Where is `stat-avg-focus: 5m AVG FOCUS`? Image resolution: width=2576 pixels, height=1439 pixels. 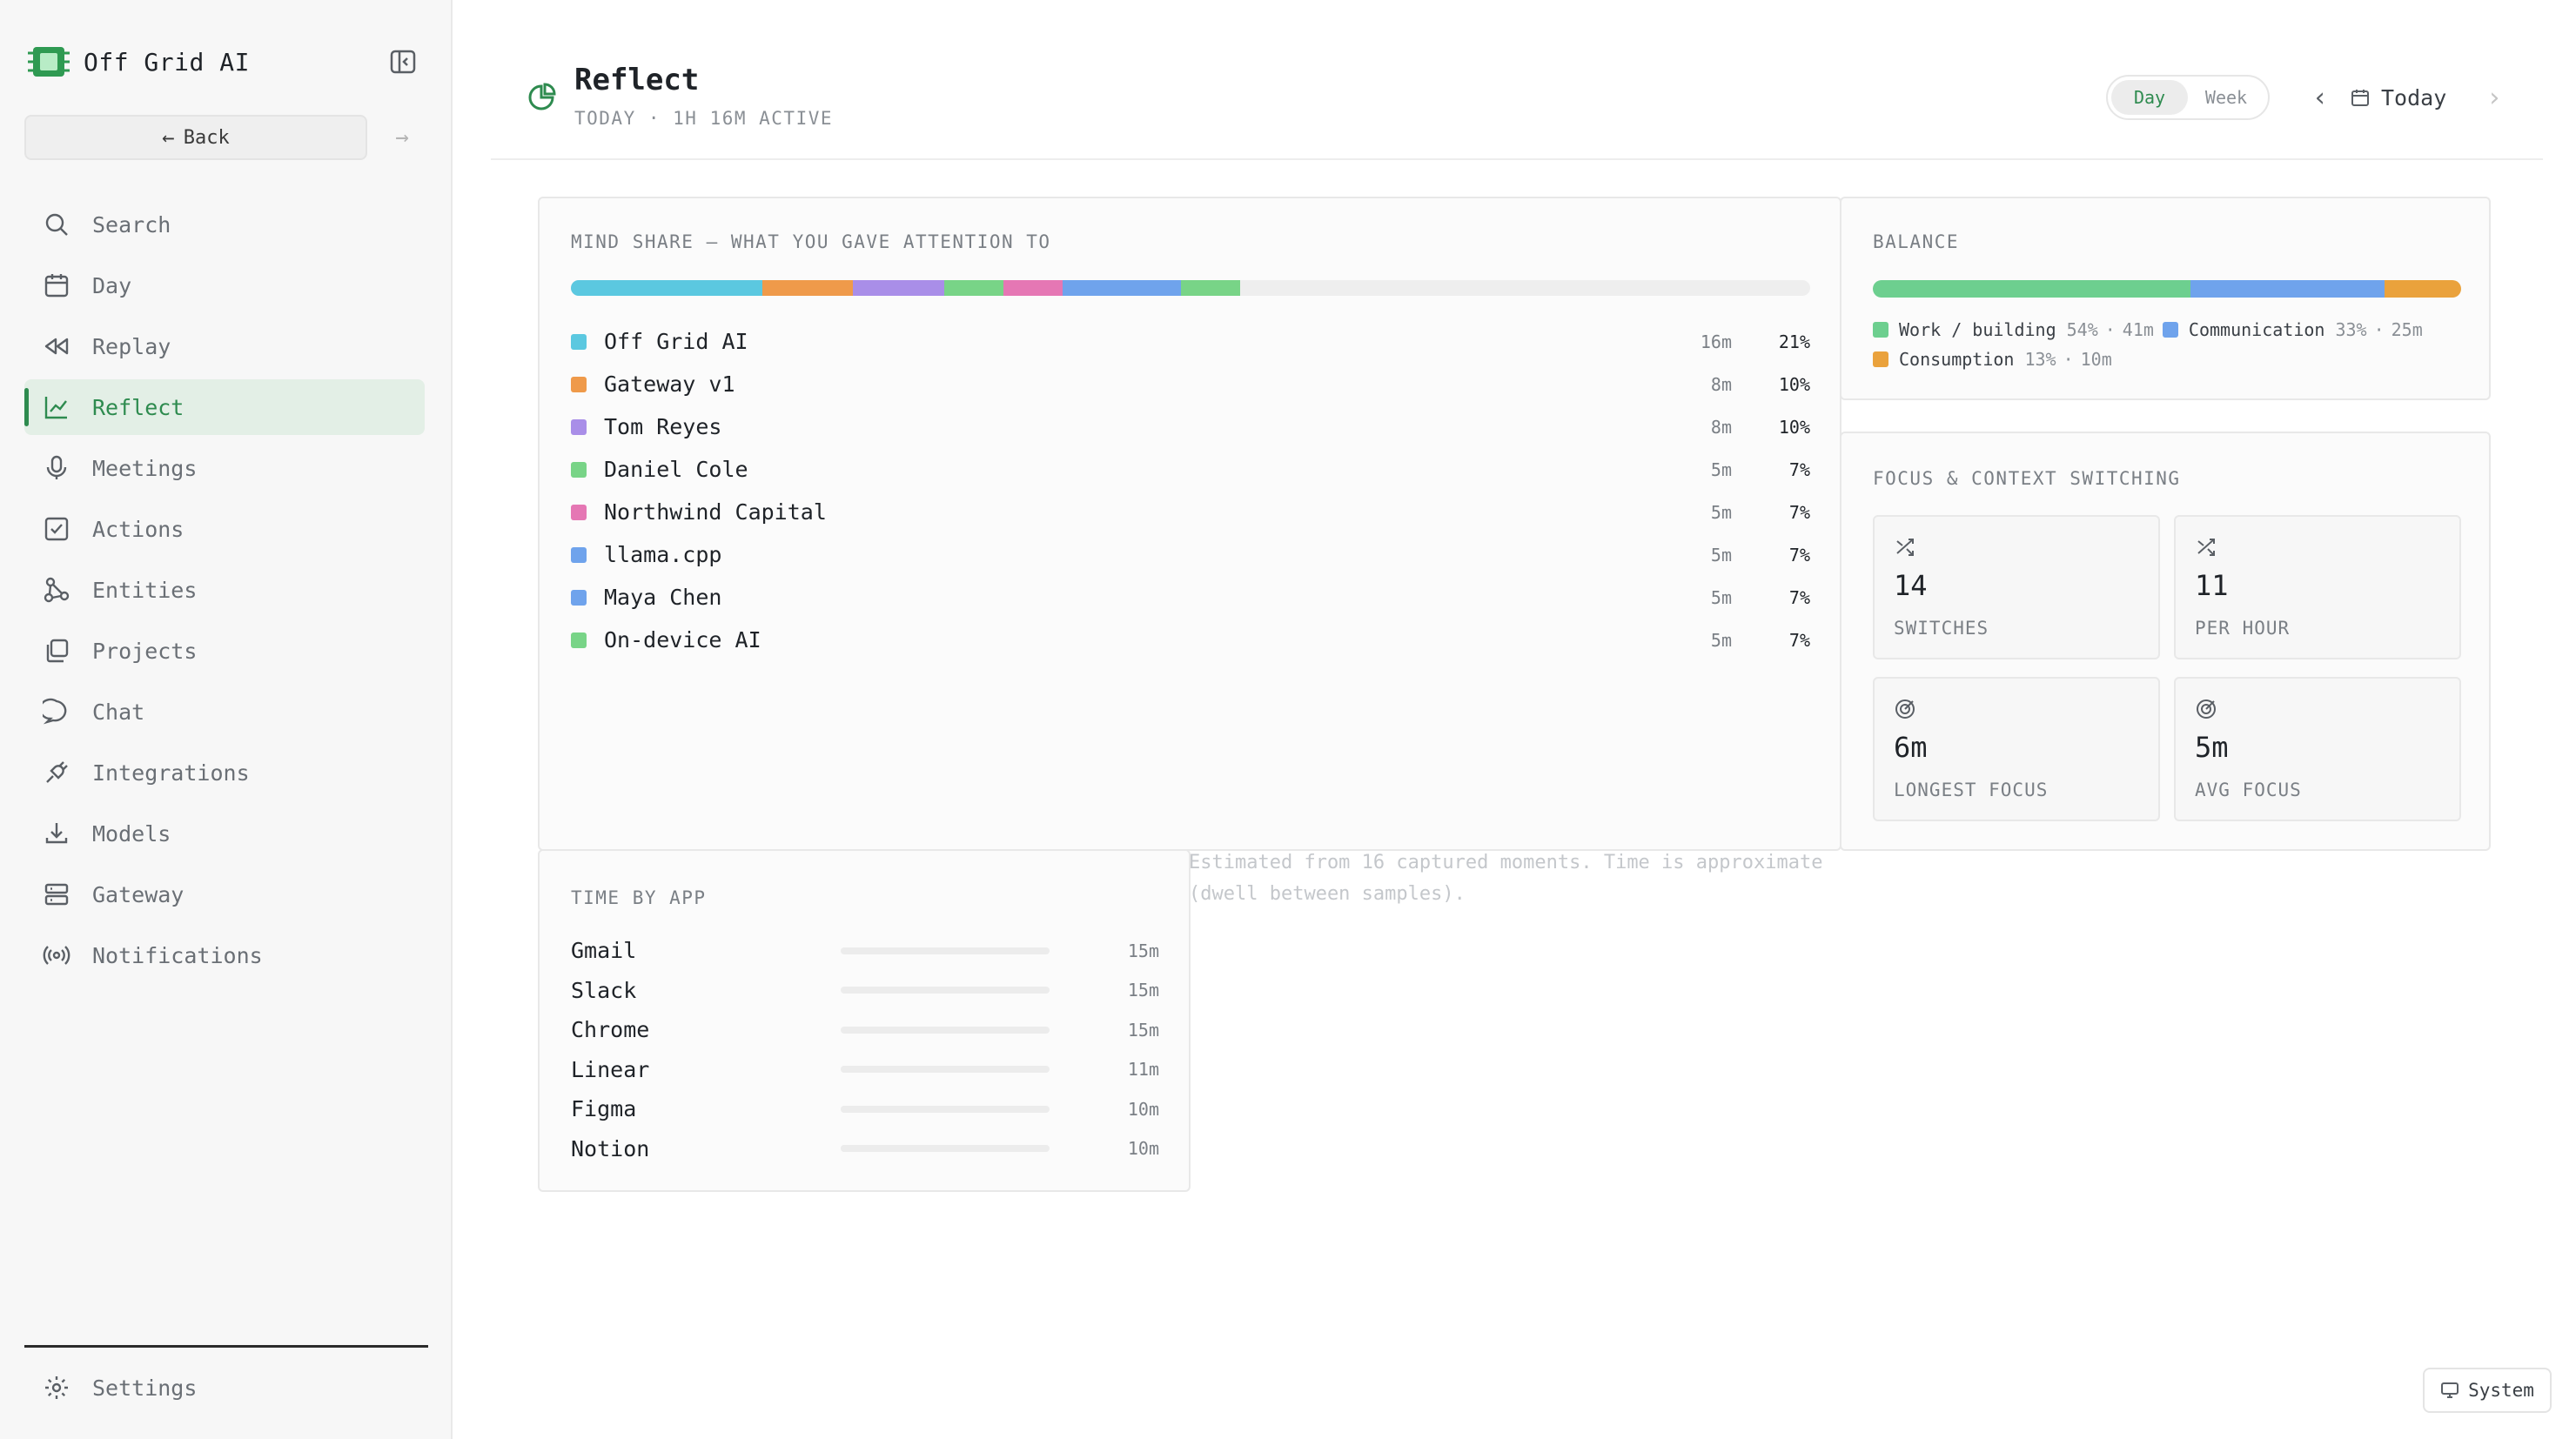
stat-avg-focus: 5m AVG FOCUS is located at coordinates (2318, 749).